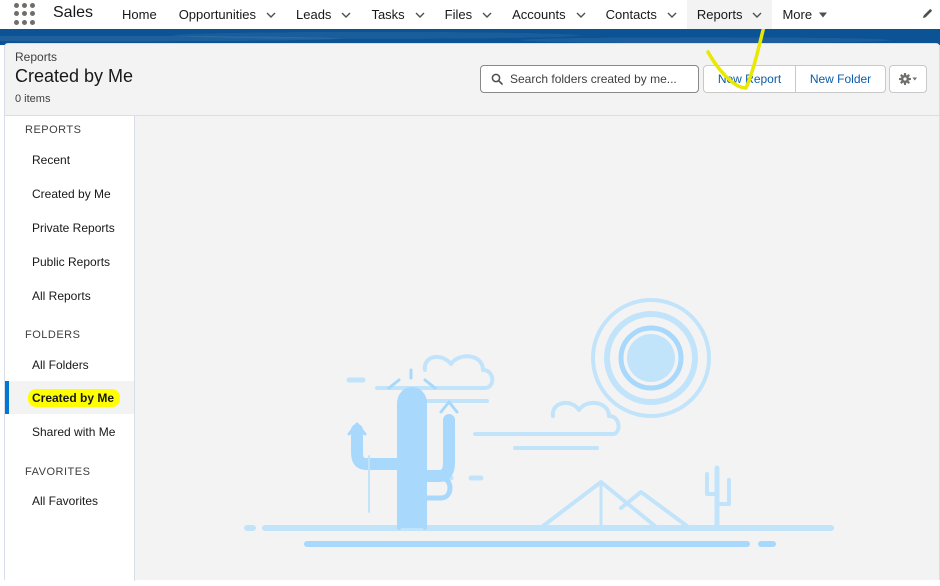  I want to click on nav-tab-accounts: Accounts, so click(548, 14).